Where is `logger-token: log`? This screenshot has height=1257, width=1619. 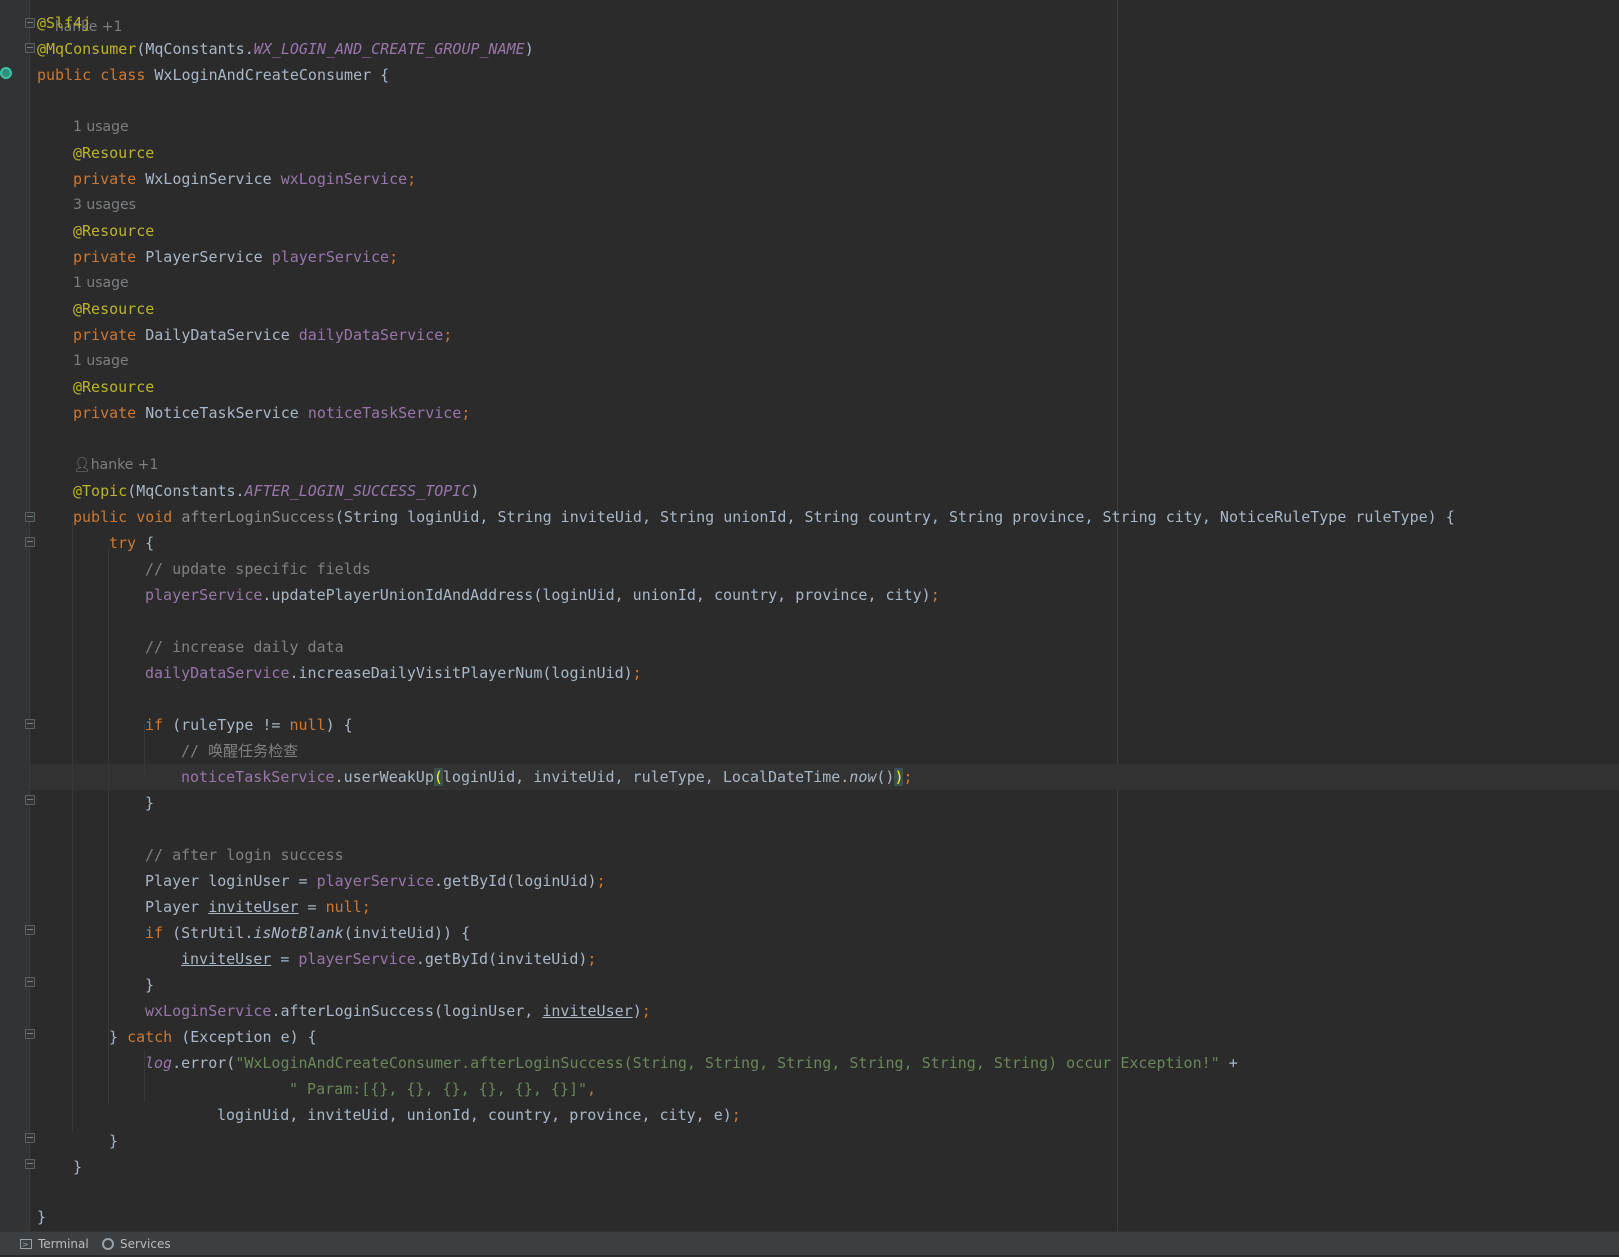 logger-token: log is located at coordinates (159, 1063).